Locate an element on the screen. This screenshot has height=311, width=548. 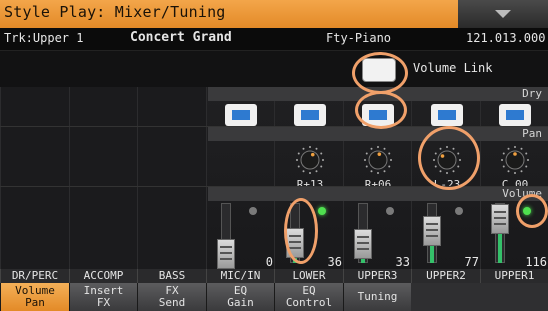
tab-eq-control: EQ Control is located at coordinates (308, 297).